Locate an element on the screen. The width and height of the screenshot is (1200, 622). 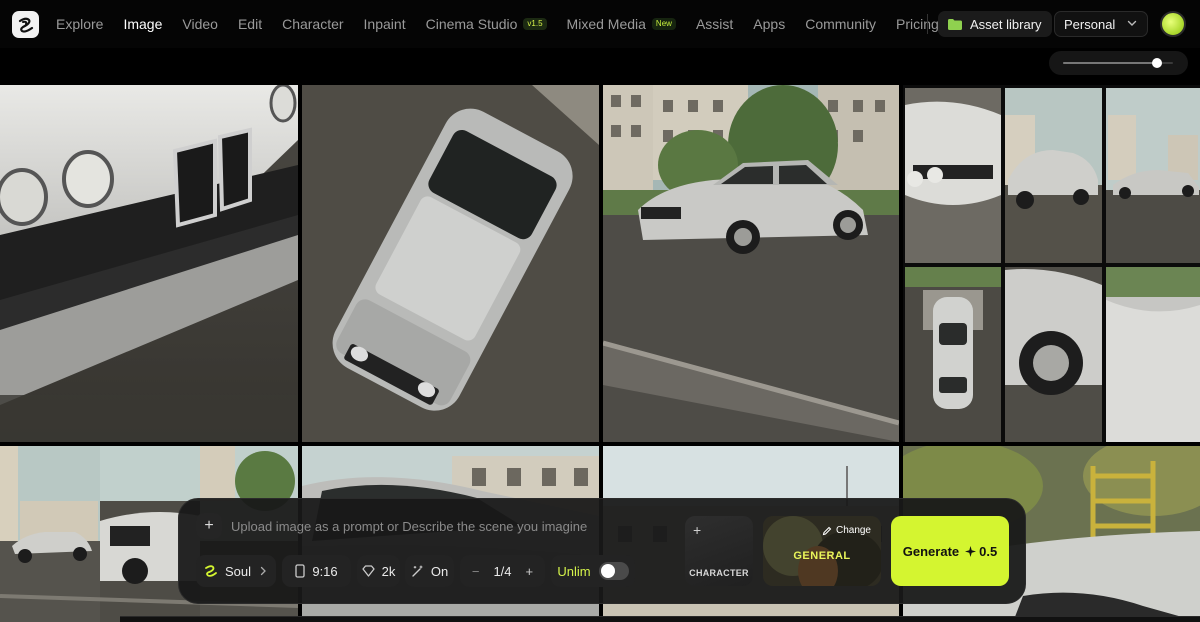
enhance-label: On is located at coordinates (439, 571).